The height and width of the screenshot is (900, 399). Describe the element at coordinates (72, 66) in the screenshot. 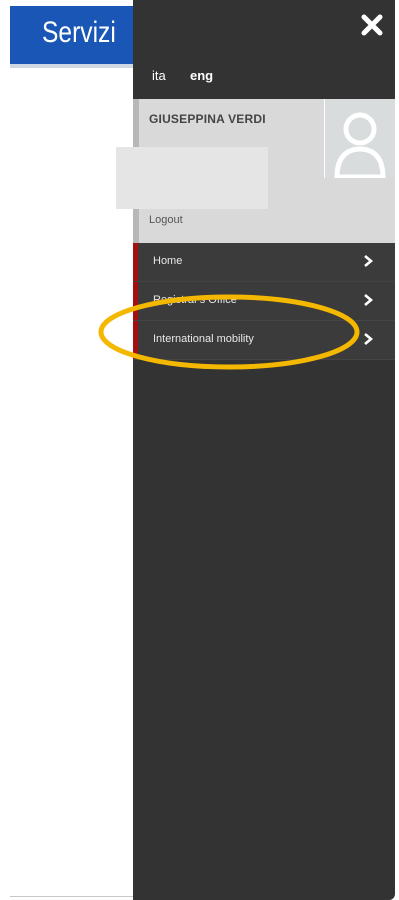

I see `header-underline` at that location.